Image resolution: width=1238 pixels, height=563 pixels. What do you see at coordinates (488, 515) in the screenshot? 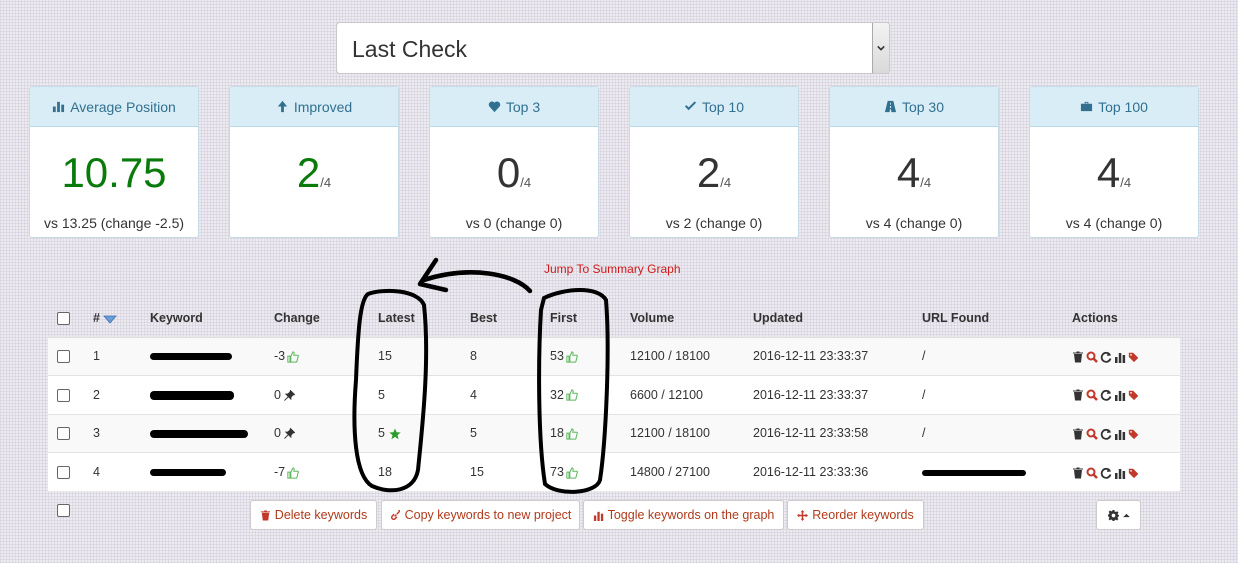
I see `copy-keywords-label: Copy keywords to new project` at bounding box center [488, 515].